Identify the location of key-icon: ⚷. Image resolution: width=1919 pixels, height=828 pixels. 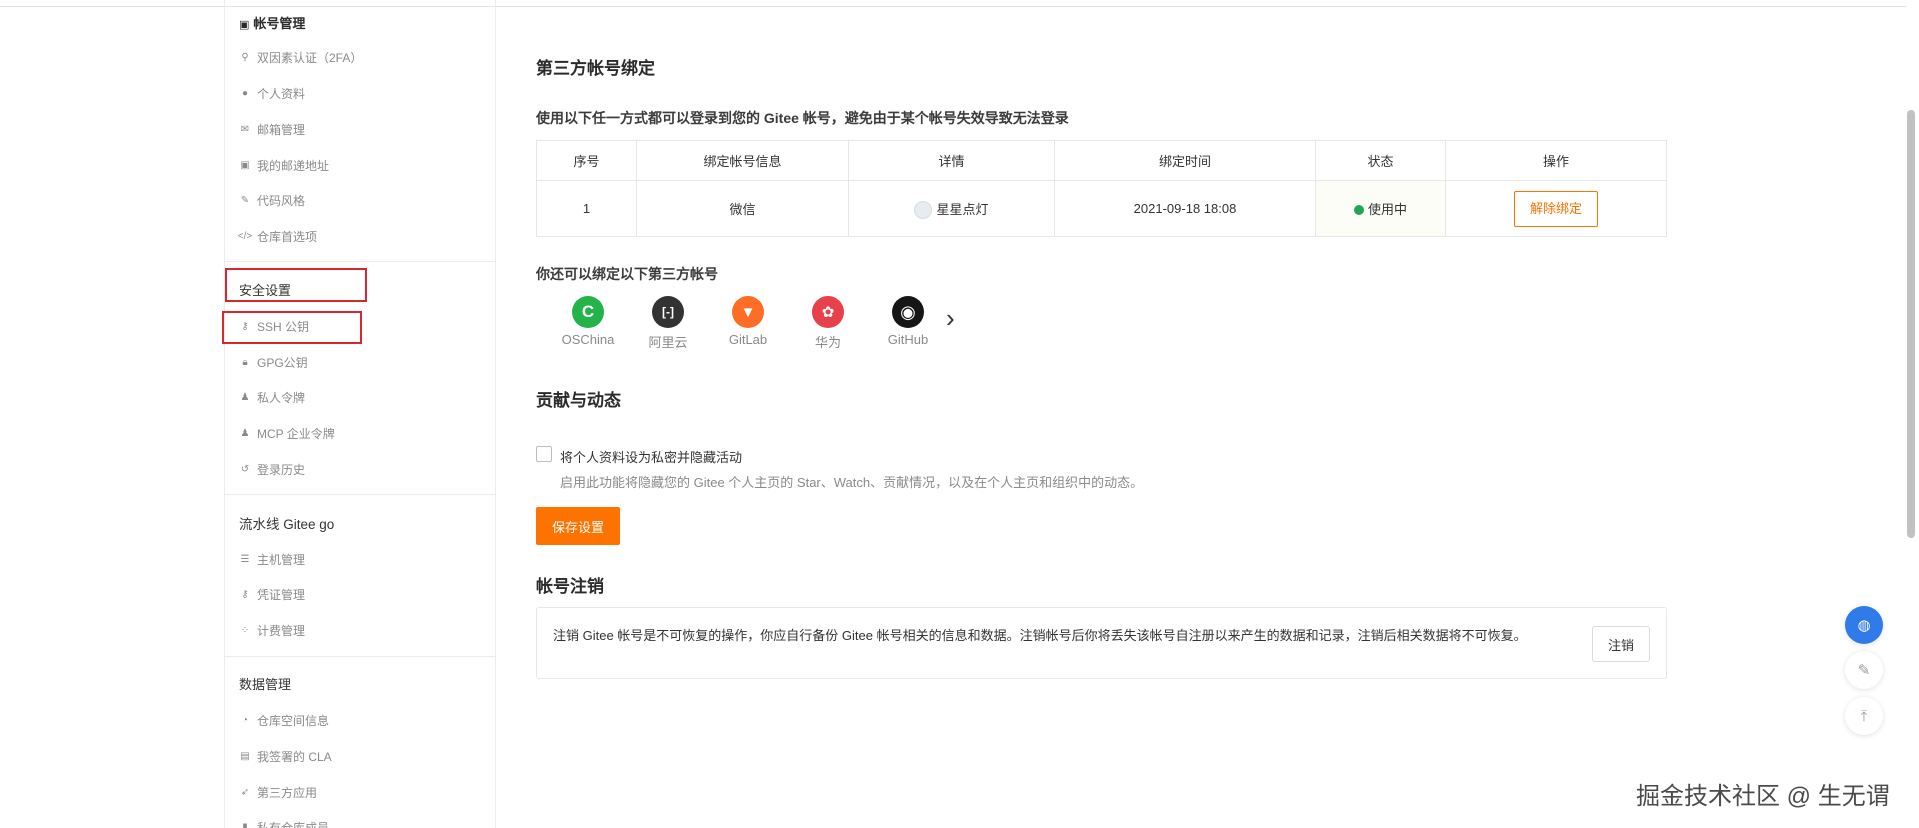
(245, 594).